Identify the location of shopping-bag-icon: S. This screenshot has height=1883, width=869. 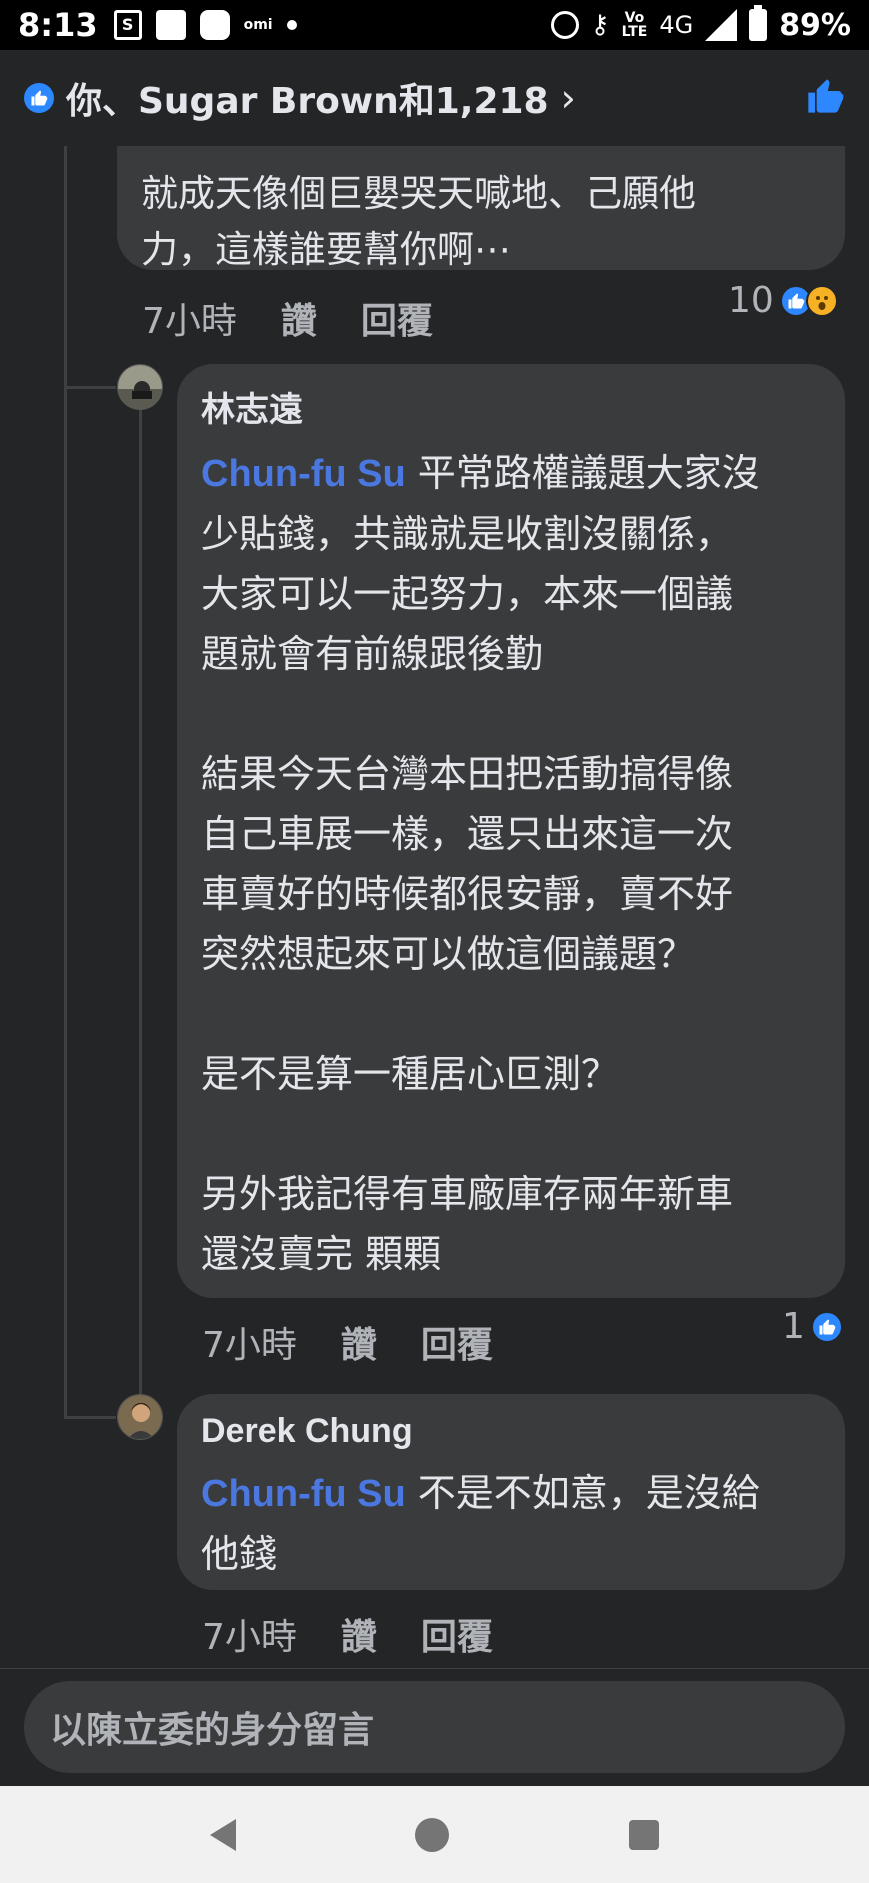
(127, 25).